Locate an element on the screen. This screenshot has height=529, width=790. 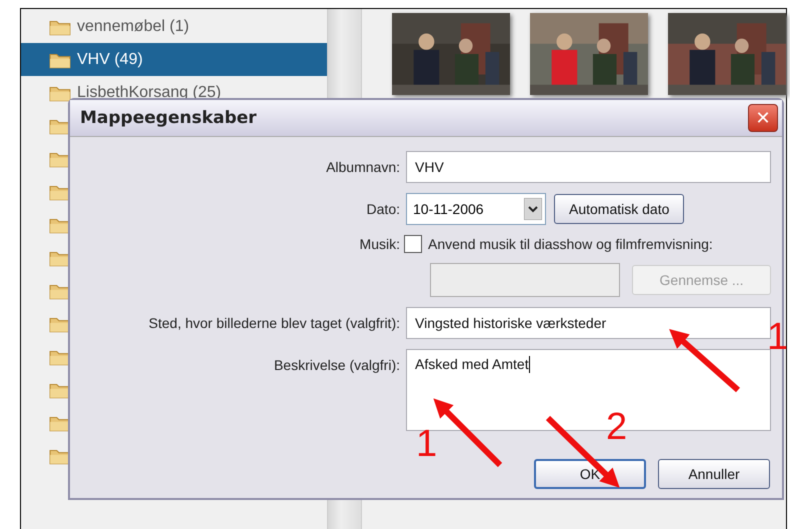
field-label: Sted, hvor billederne blev taget (valgfrit): is located at coordinates (274, 323).